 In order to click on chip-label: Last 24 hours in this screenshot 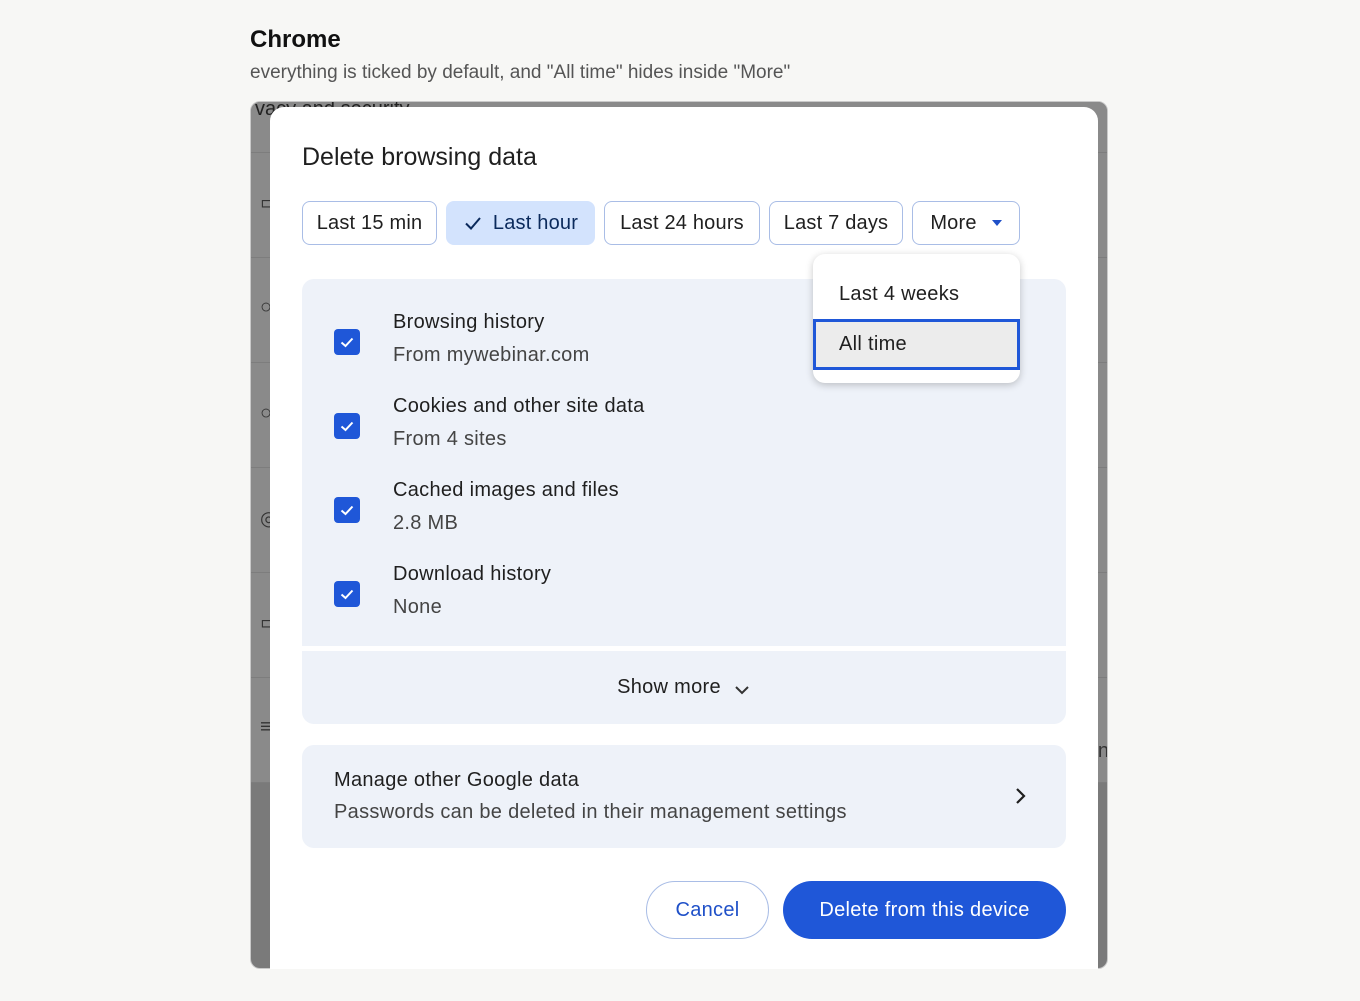, I will do `click(682, 222)`.